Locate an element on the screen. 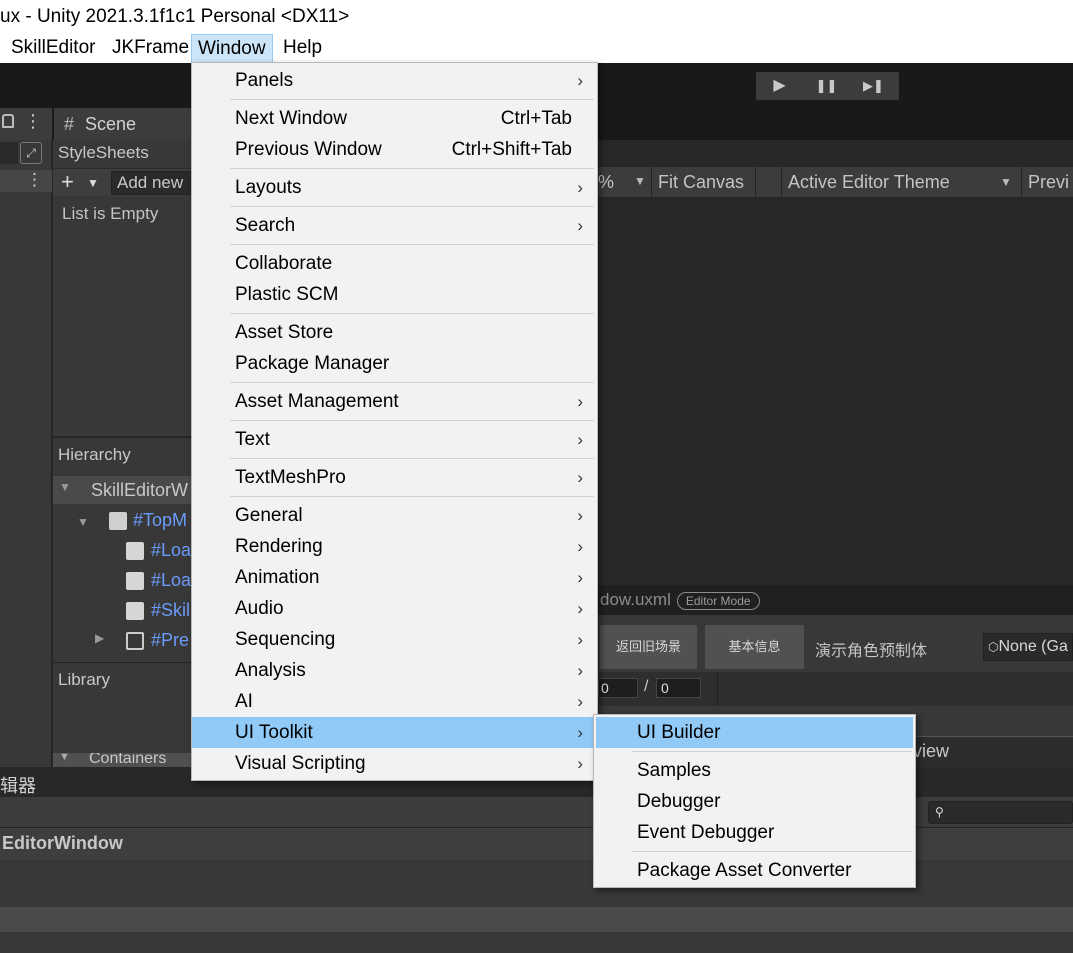 The height and width of the screenshot is (953, 1073). bottom-tab-title: 辑器 is located at coordinates (18, 785).